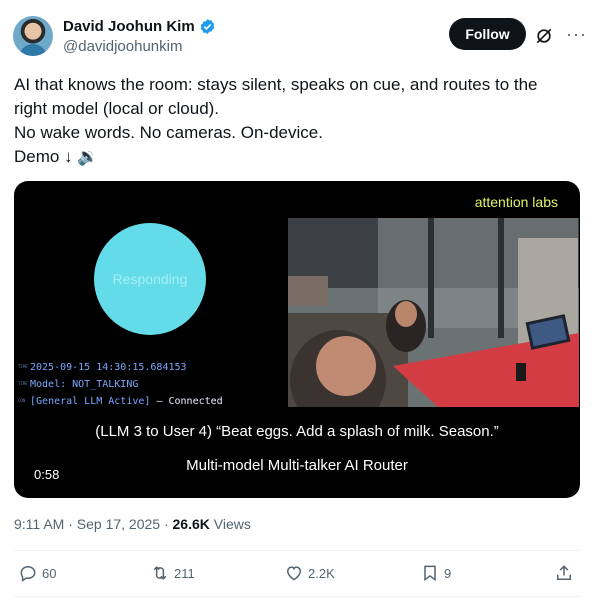 The image size is (596, 599). What do you see at coordinates (321, 573) in the screenshot?
I see `like-count: 2.2K` at bounding box center [321, 573].